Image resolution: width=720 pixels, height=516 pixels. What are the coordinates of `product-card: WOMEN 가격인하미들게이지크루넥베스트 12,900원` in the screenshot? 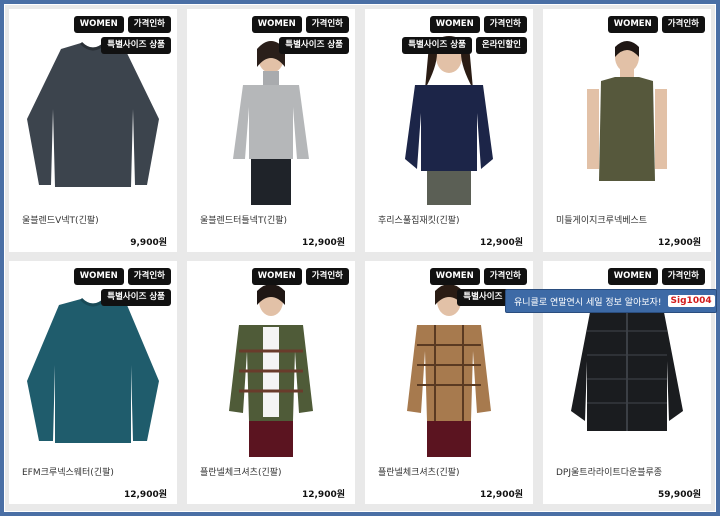 It's located at (627, 130).